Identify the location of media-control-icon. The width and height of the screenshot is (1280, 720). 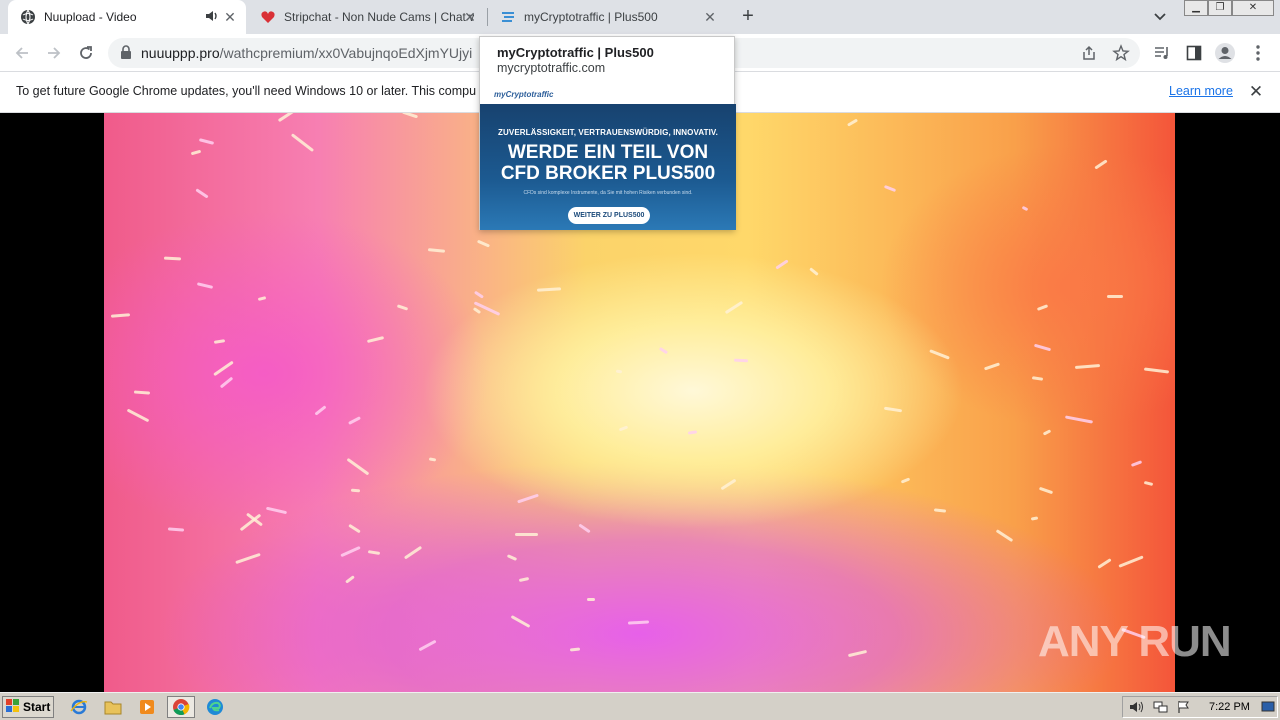
(1162, 53).